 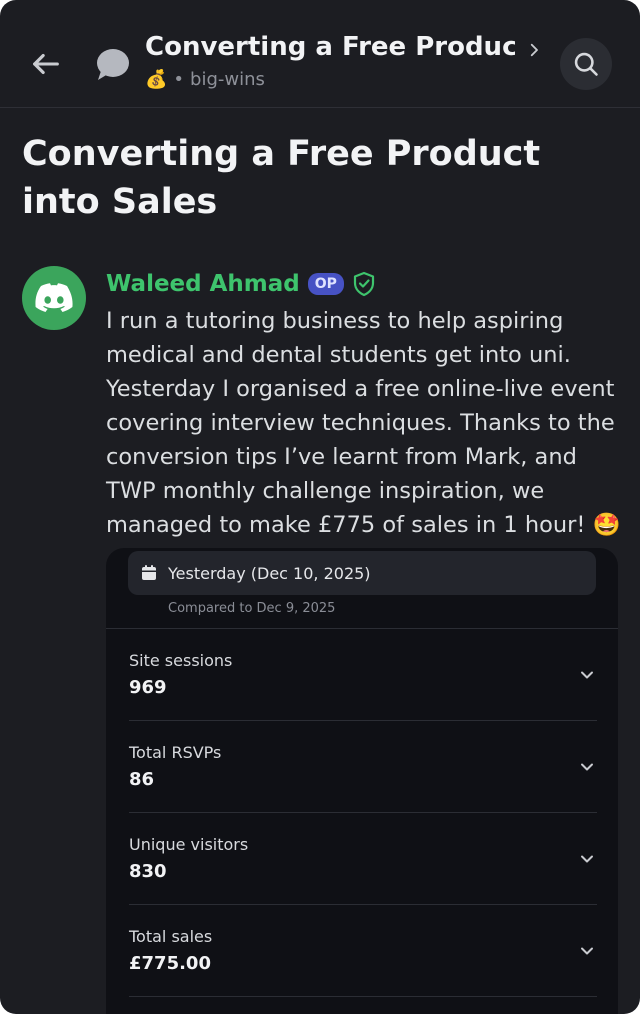 I want to click on avatar, so click(x=54, y=298).